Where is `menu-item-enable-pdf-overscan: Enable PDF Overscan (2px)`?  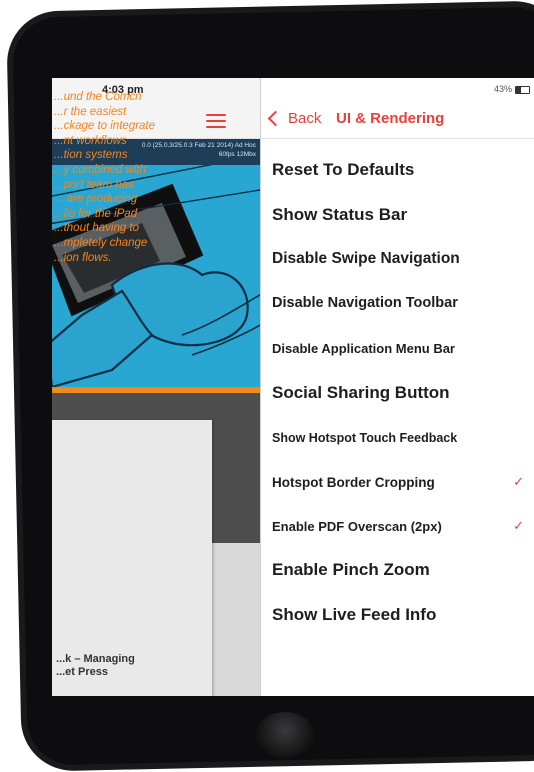 menu-item-enable-pdf-overscan: Enable PDF Overscan (2px) is located at coordinates (357, 526).